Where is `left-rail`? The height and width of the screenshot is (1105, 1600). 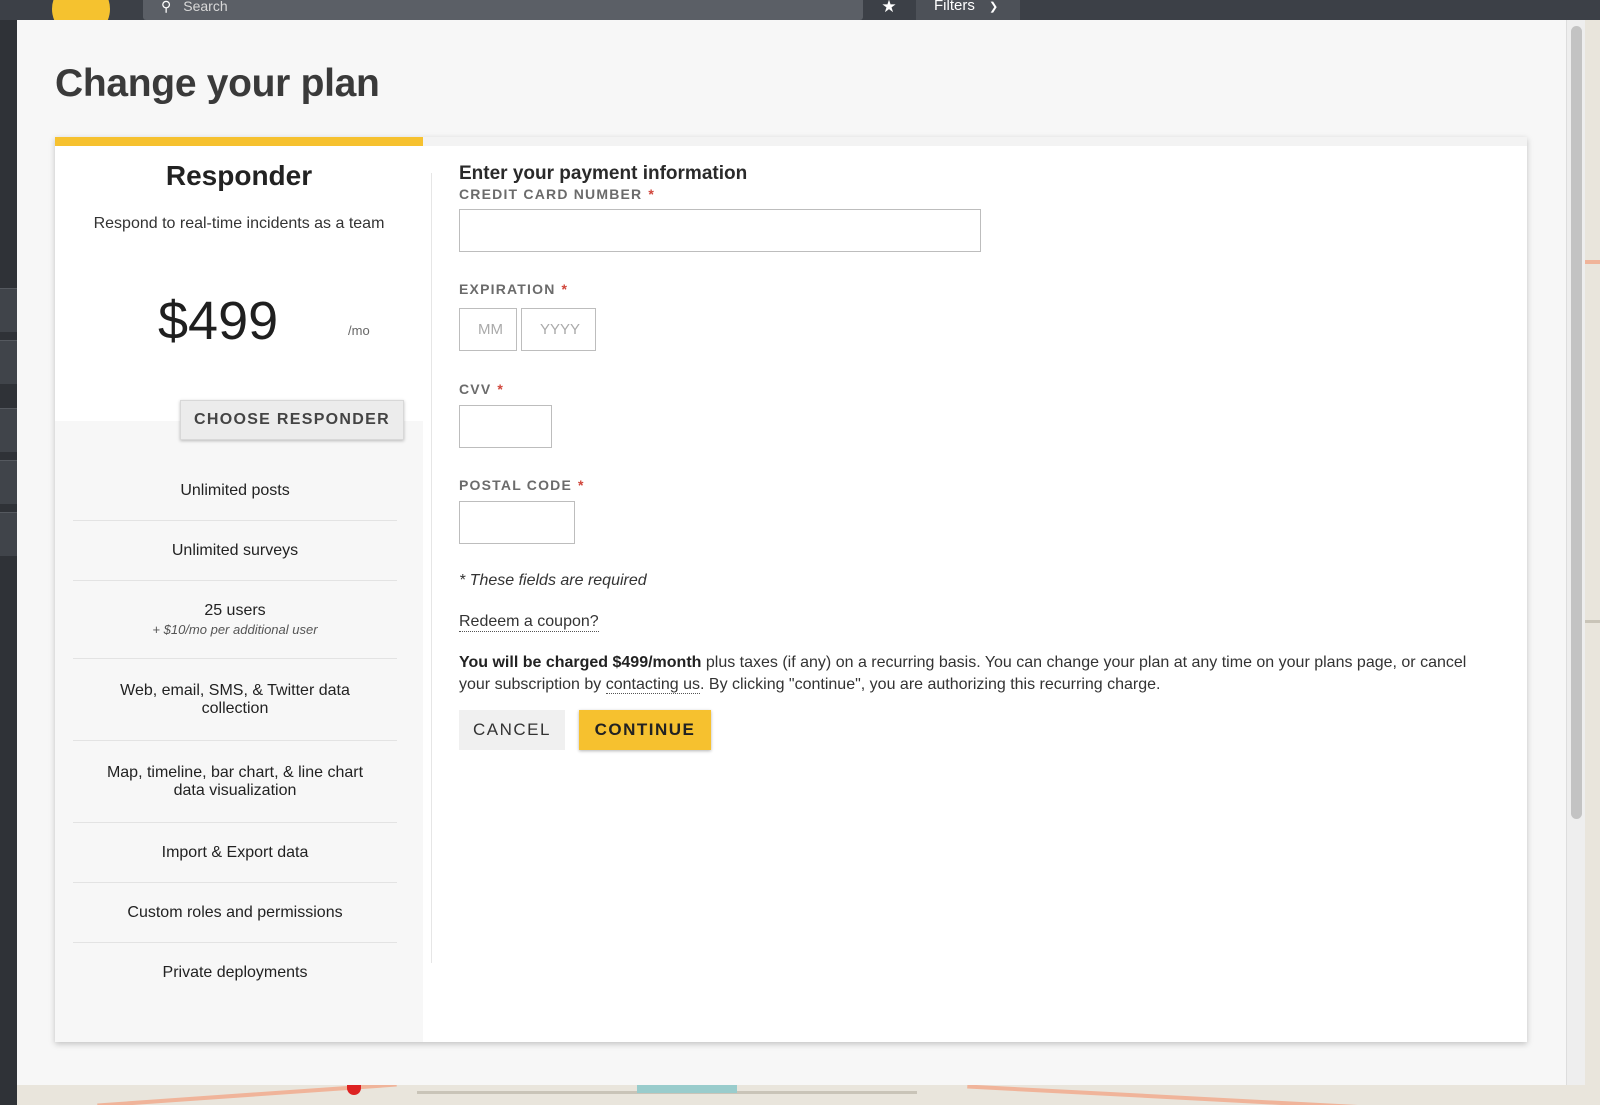
left-rail is located at coordinates (8, 562).